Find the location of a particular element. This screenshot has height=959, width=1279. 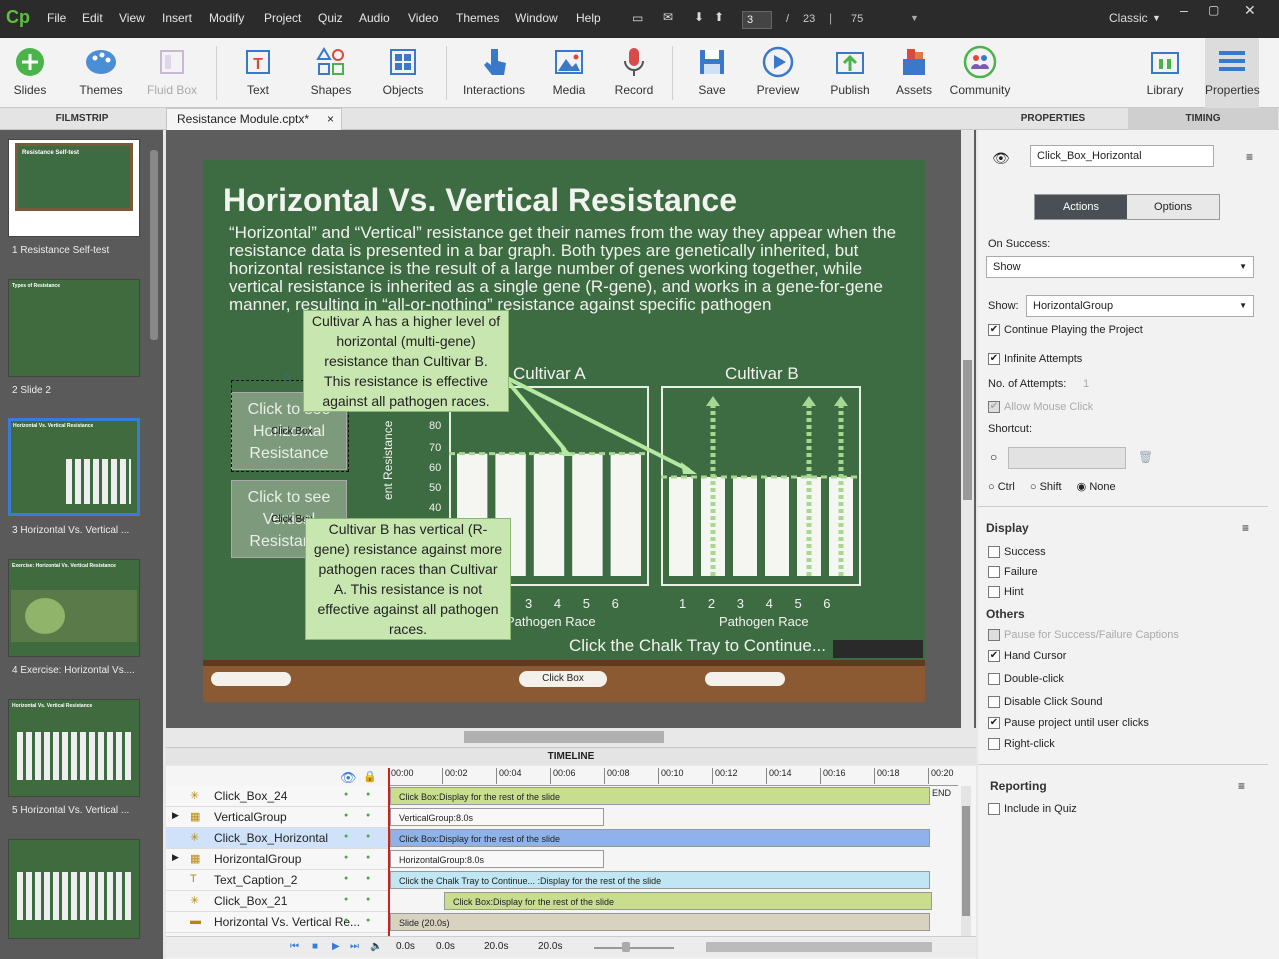

save-button: Save is located at coordinates (712, 73).